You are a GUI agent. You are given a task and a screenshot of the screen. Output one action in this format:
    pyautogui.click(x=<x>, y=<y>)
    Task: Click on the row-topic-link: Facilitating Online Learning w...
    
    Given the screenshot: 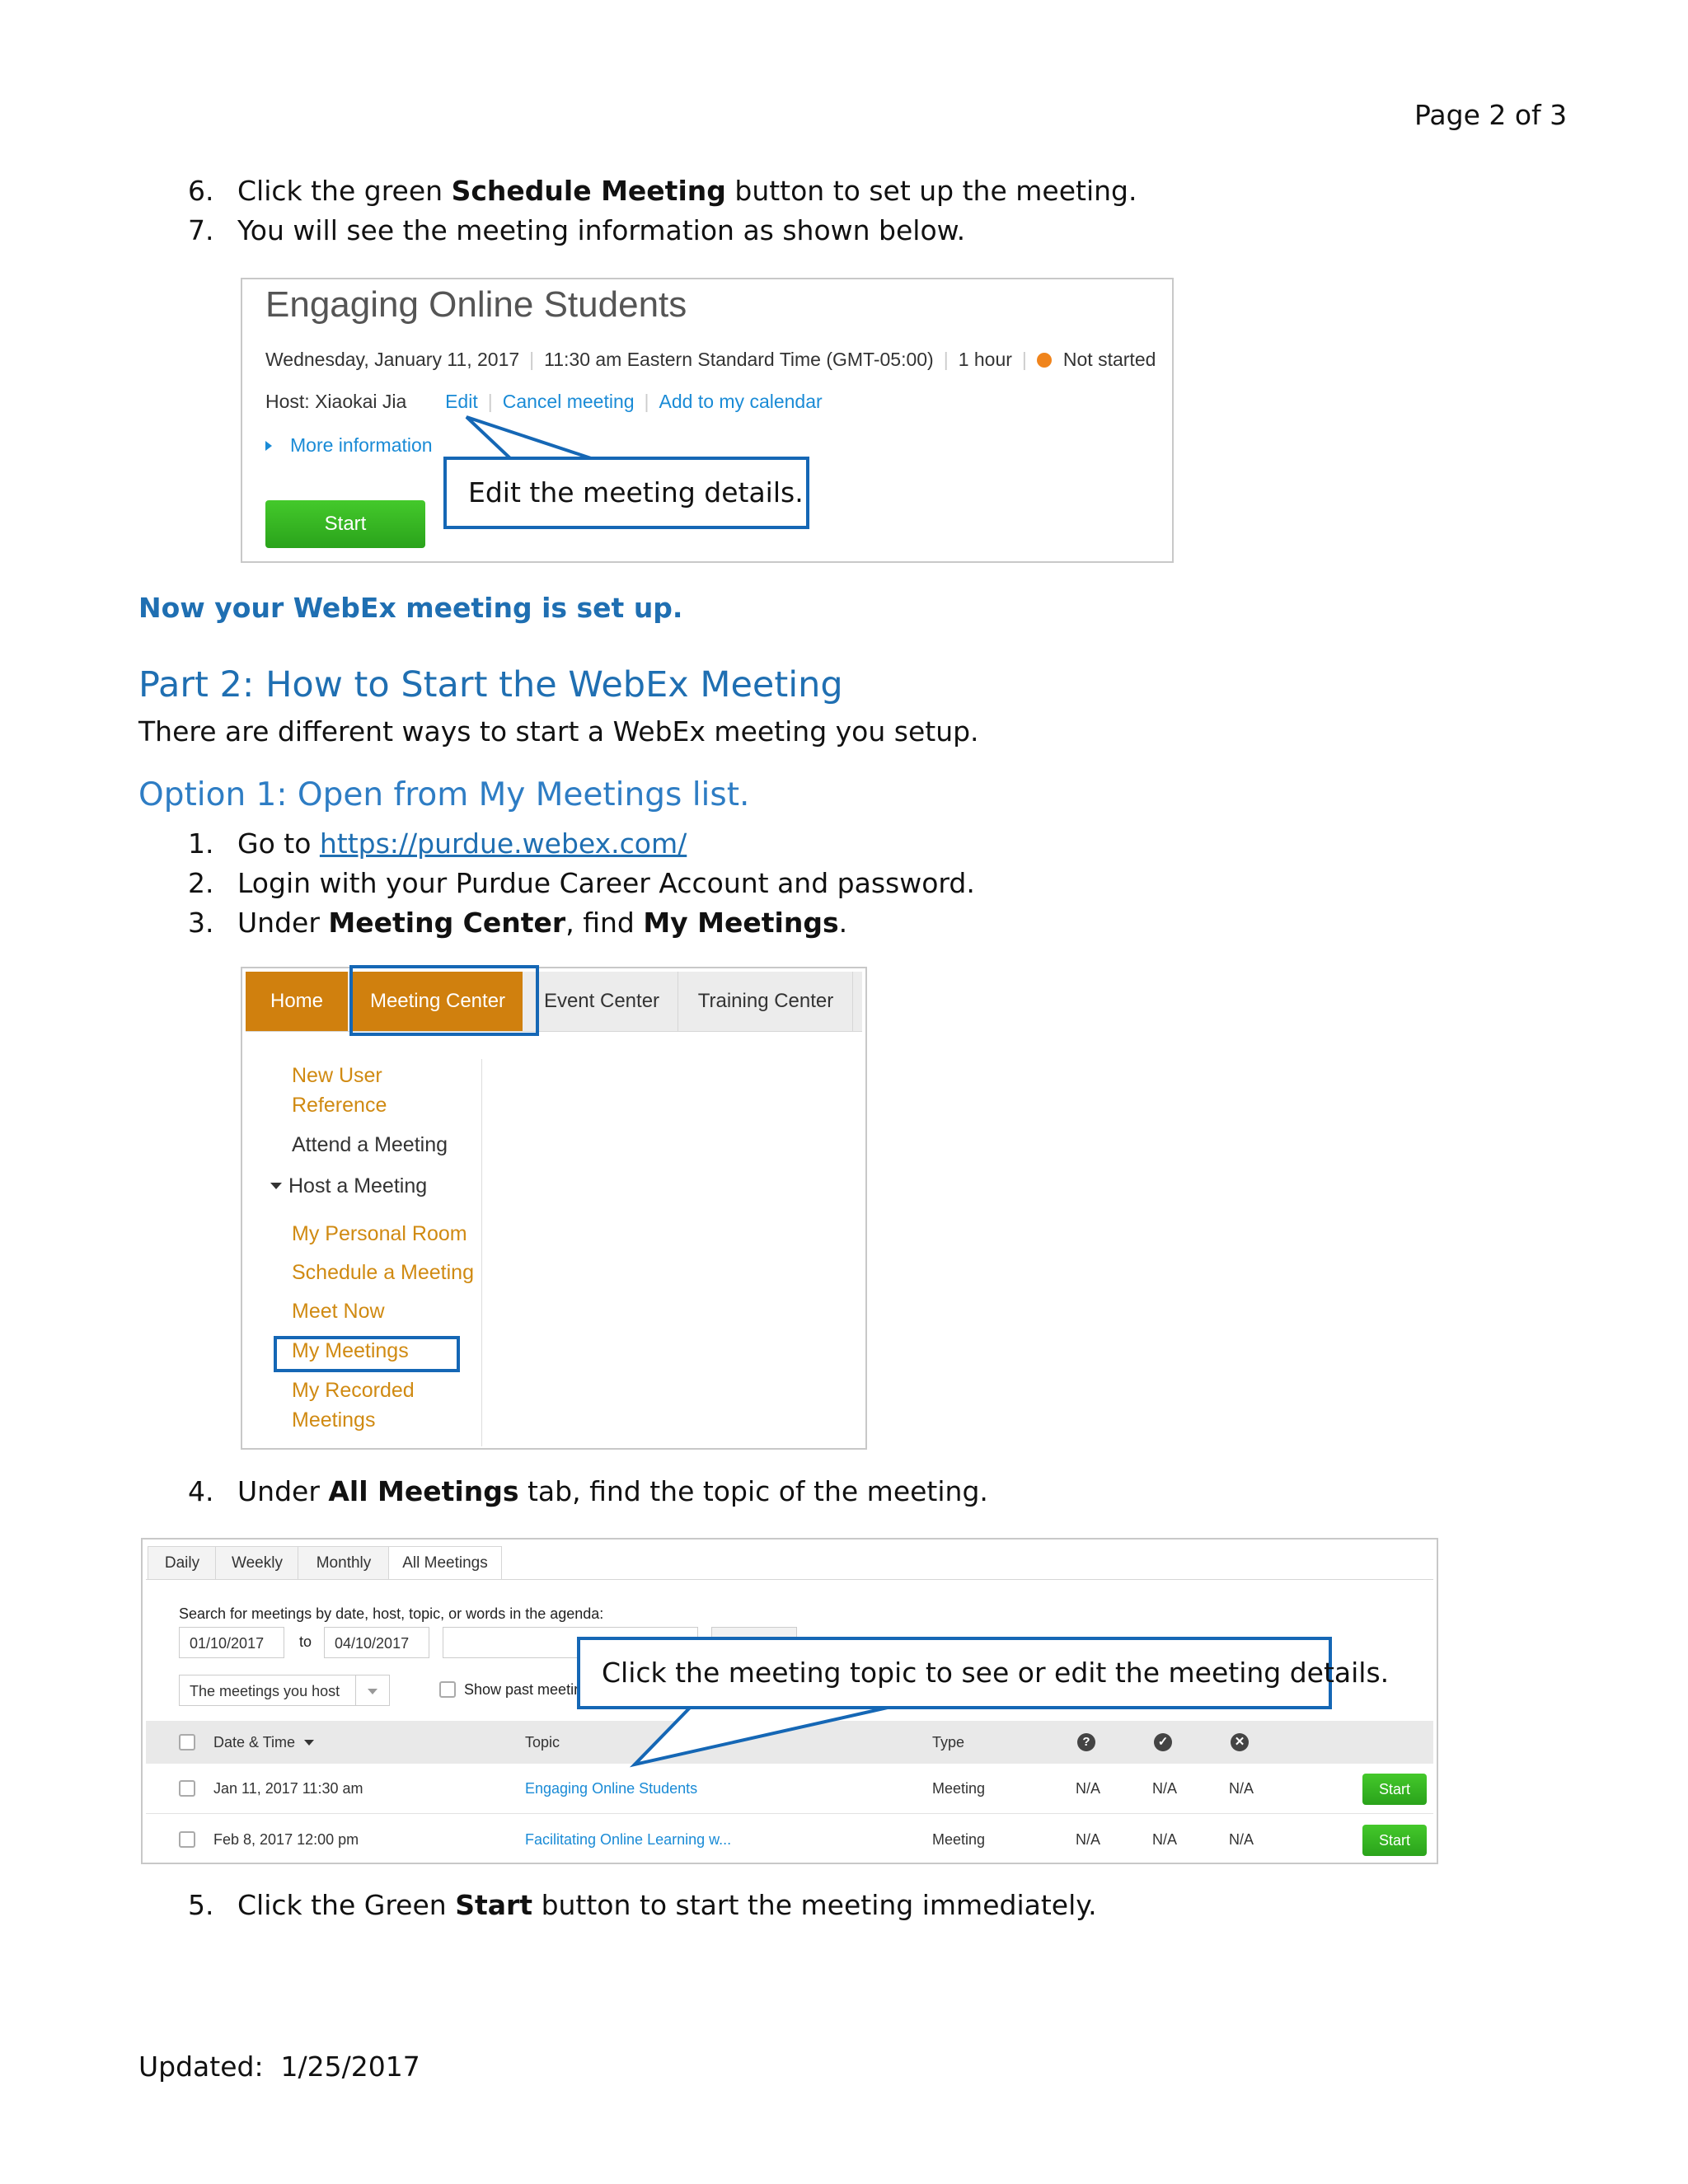 What is the action you would take?
    pyautogui.click(x=628, y=1839)
    